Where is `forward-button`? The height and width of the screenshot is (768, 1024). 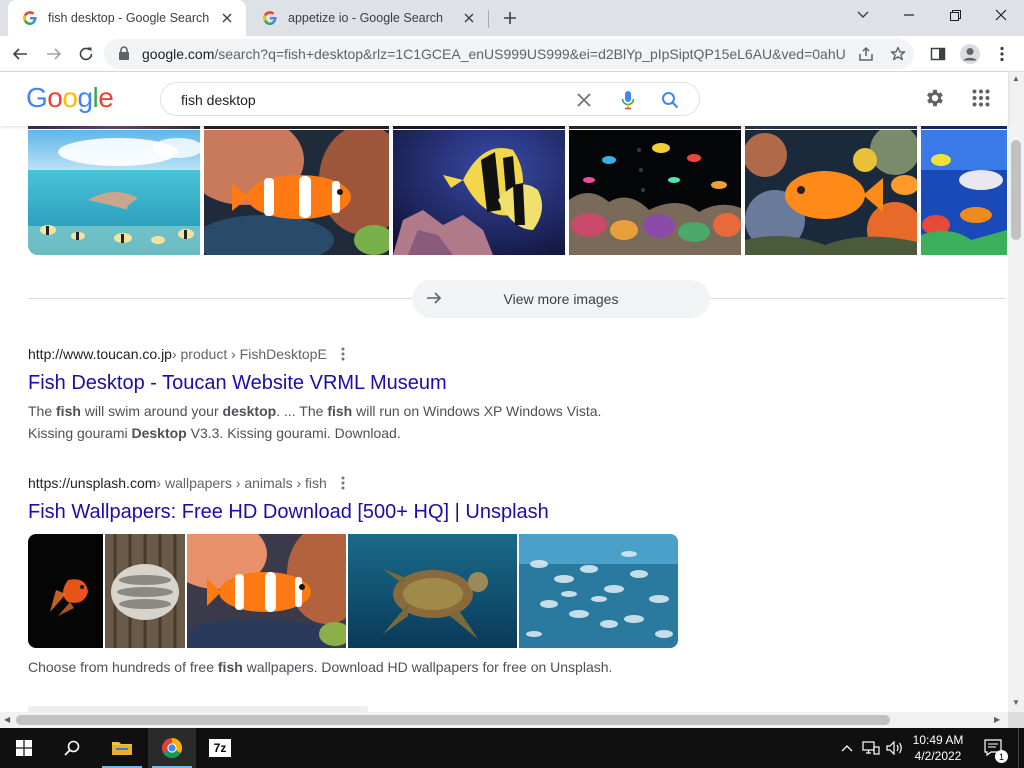
forward-button is located at coordinates (54, 54).